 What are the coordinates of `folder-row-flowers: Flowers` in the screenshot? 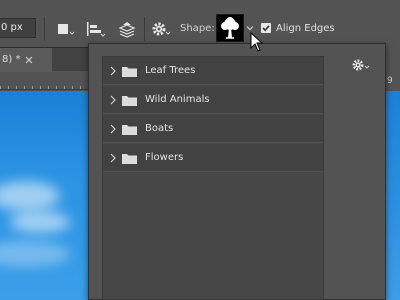 It's located at (213, 158).